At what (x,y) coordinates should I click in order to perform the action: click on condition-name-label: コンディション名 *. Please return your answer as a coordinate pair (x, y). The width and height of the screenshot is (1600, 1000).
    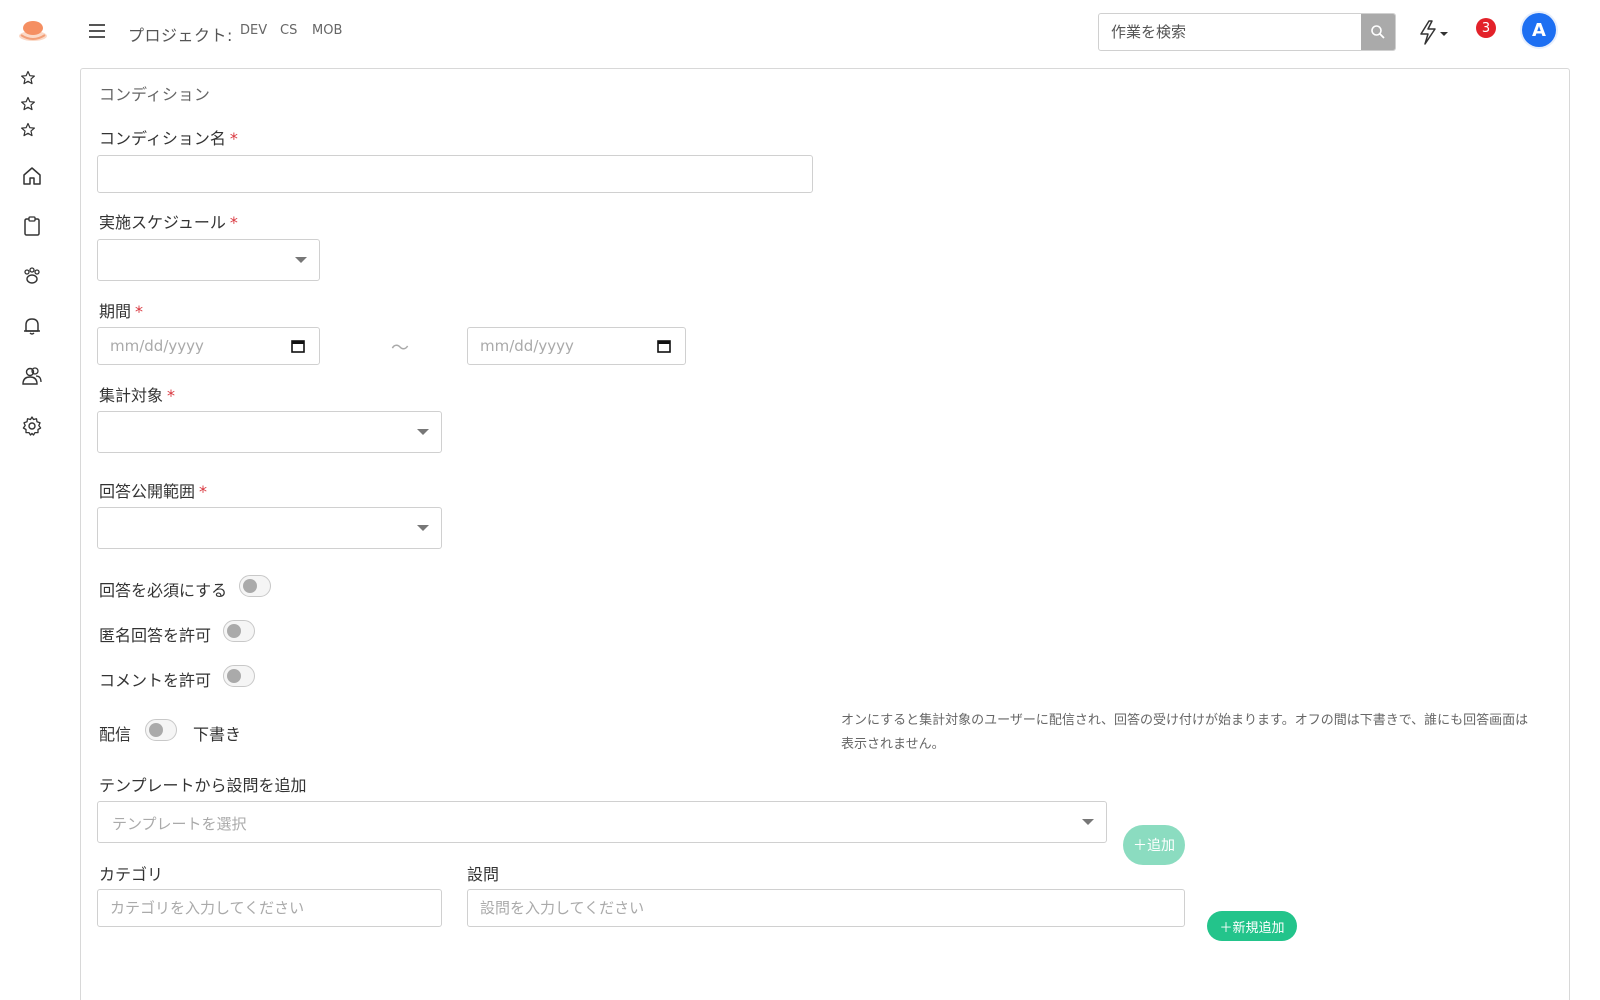
    Looking at the image, I should click on (168, 137).